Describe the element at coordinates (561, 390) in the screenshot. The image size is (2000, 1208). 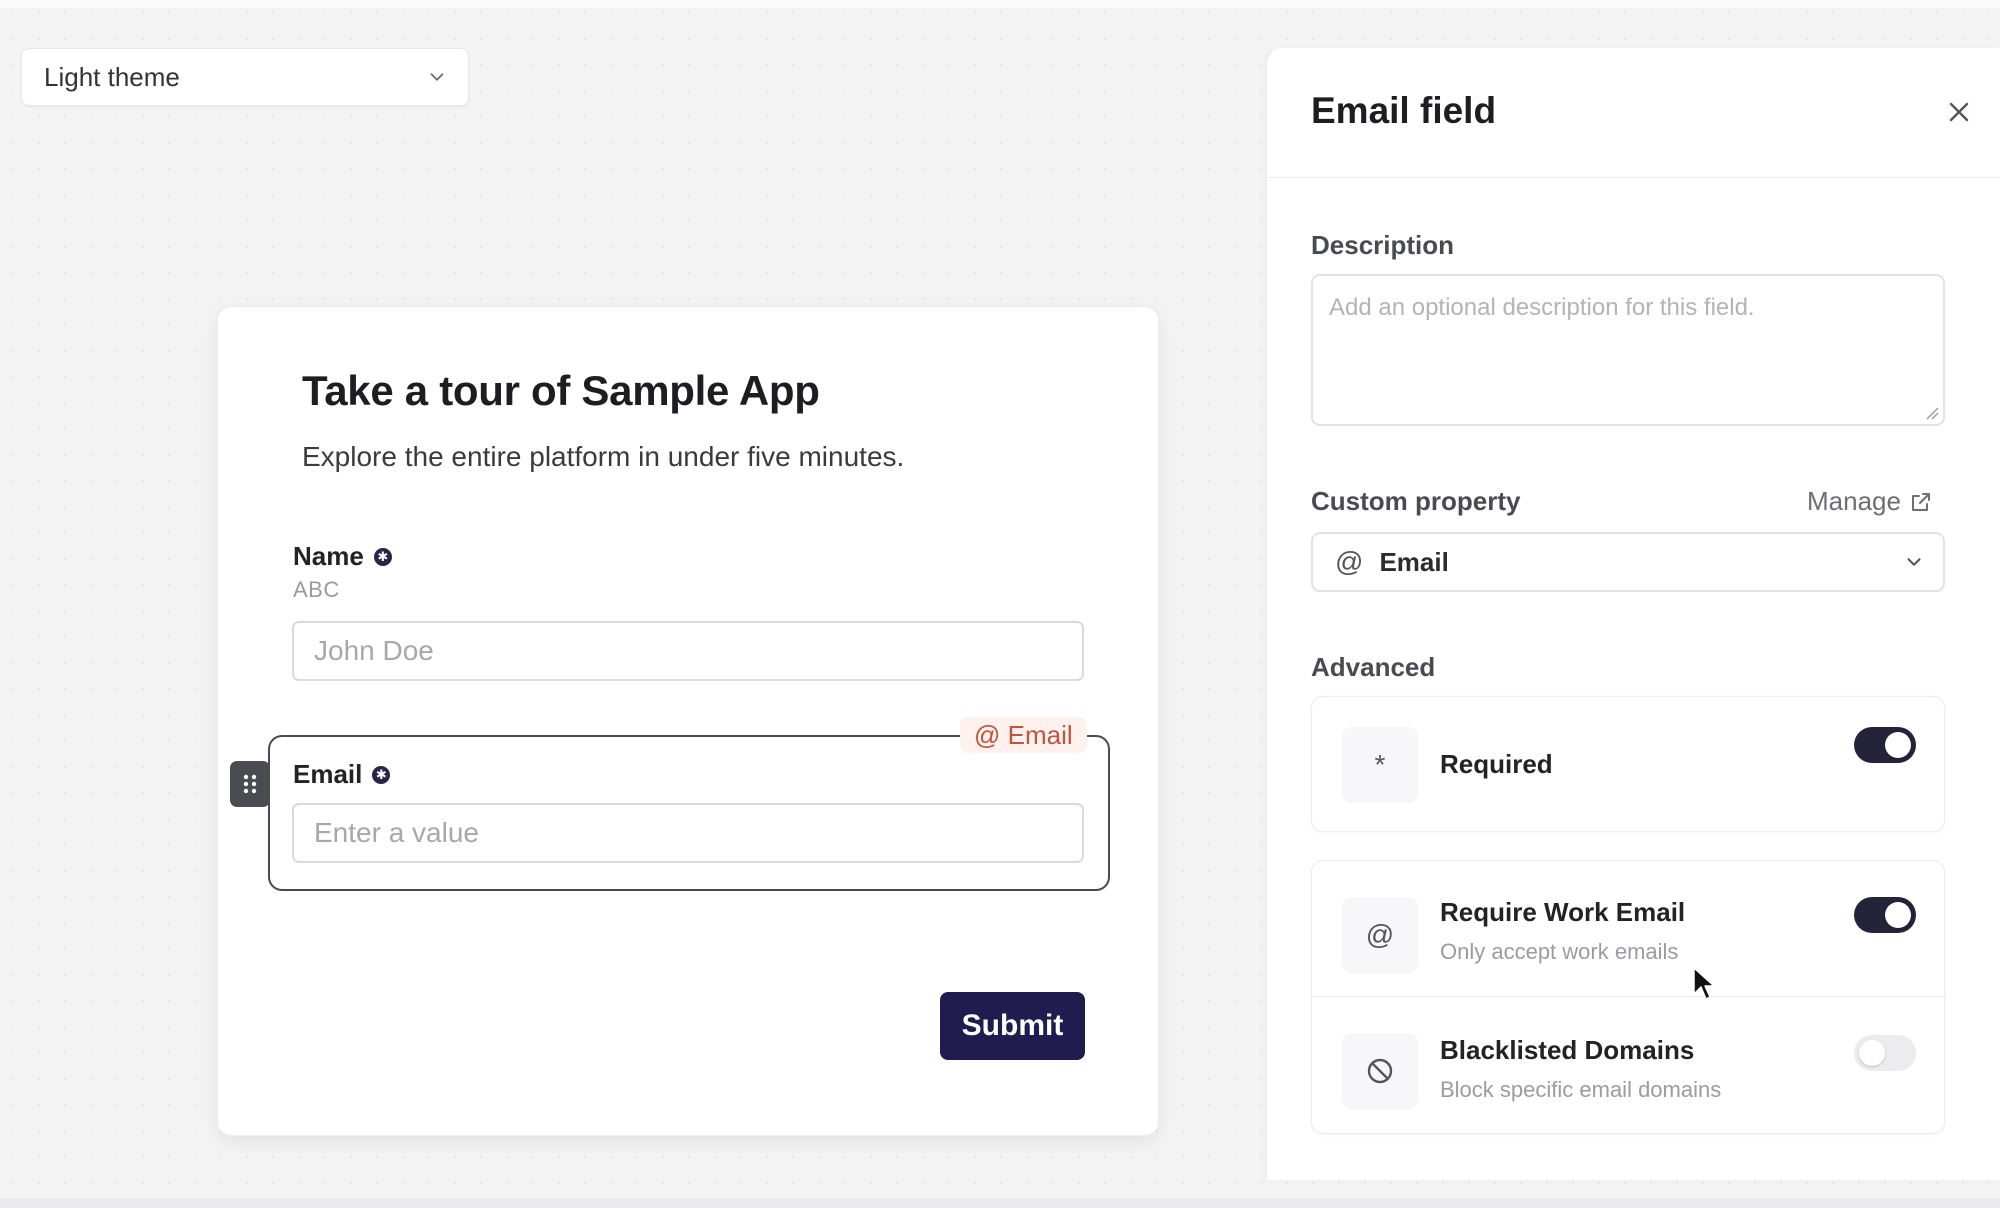
I see `form-title: Take a tour of Sample App` at that location.